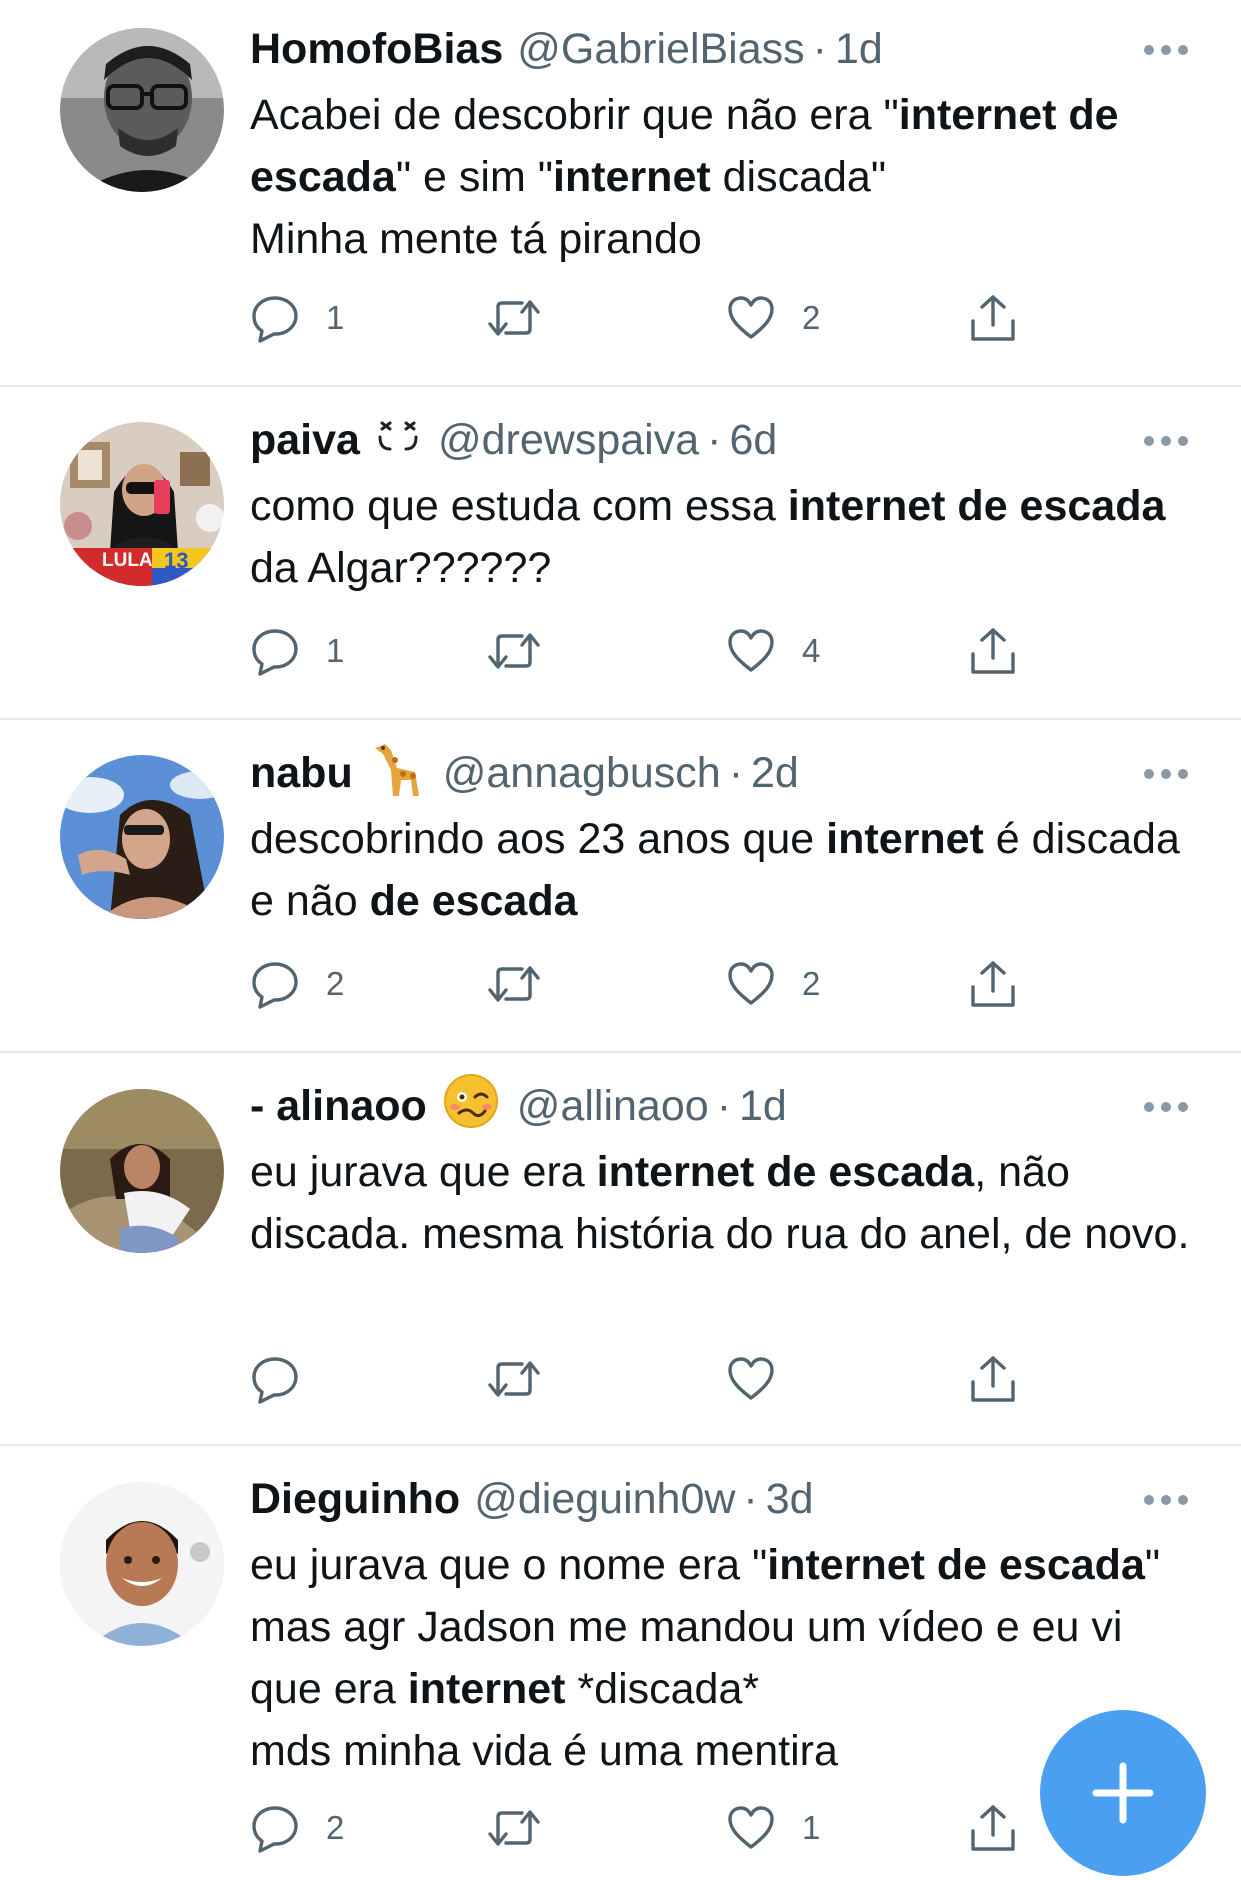  Describe the element at coordinates (471, 1106) in the screenshot. I see `woozy-face-icon` at that location.